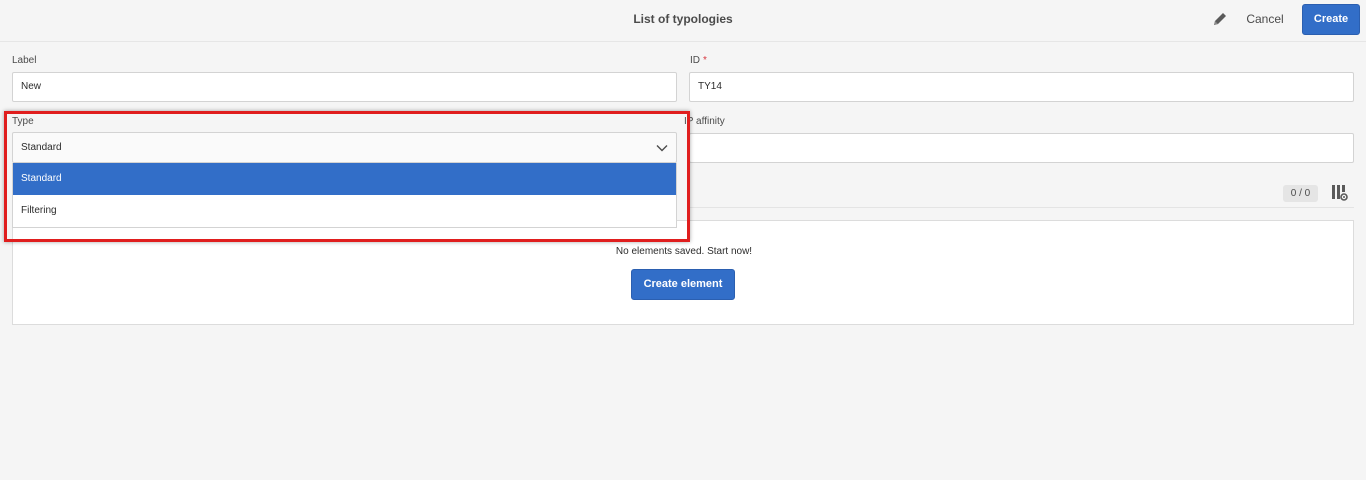  What do you see at coordinates (1339, 192) in the screenshot?
I see `column-settings-icon` at bounding box center [1339, 192].